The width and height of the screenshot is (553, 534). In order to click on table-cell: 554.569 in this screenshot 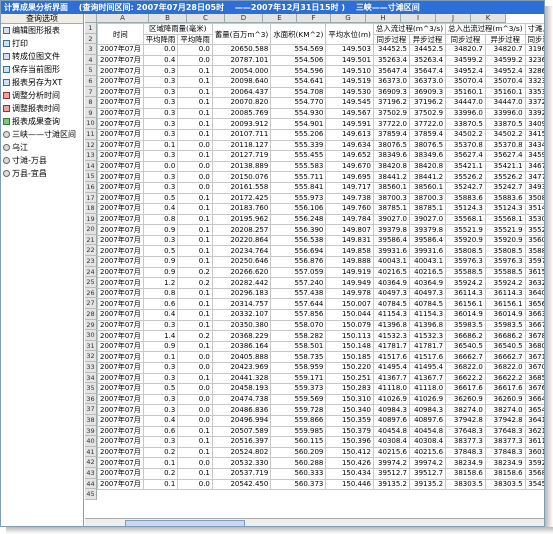, I will do `click(298, 50)`.